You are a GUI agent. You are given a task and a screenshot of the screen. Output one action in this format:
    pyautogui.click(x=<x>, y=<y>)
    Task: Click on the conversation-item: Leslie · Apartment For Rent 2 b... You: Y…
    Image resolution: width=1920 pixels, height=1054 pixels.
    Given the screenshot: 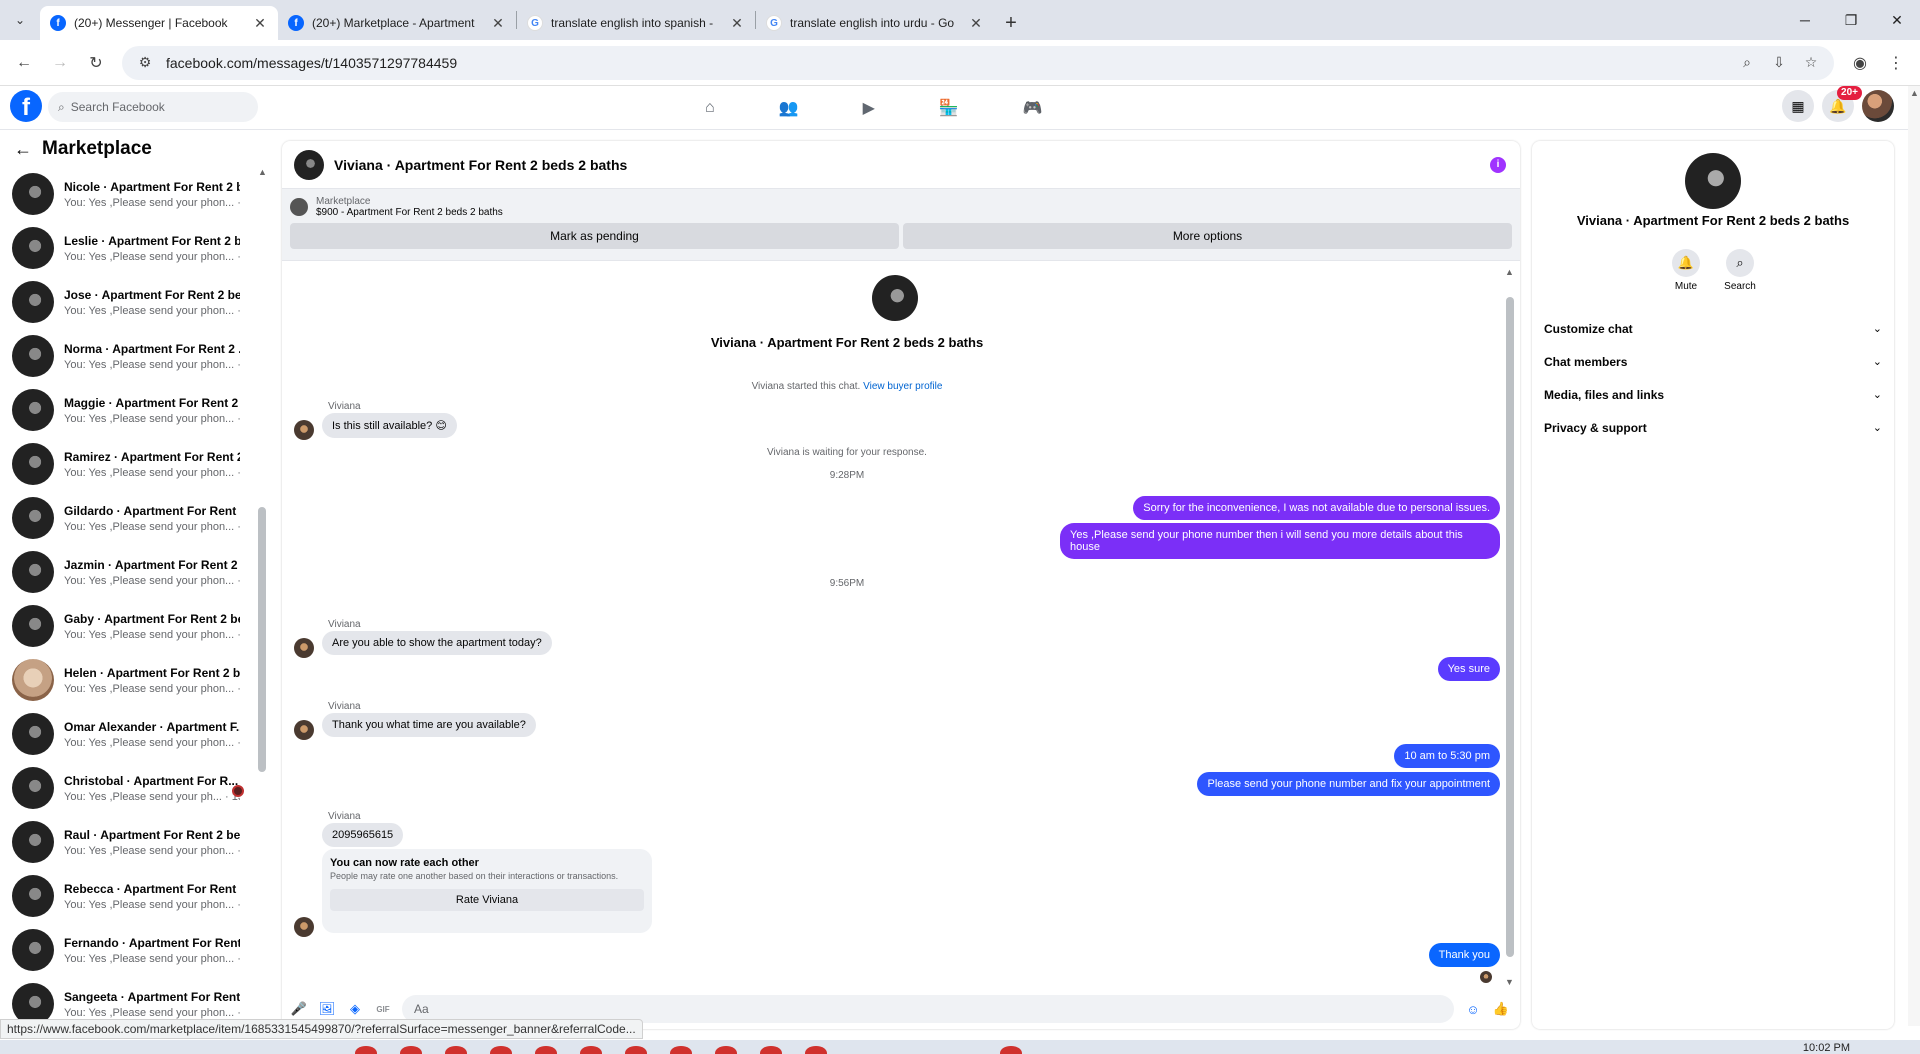 What is the action you would take?
    pyautogui.click(x=135, y=248)
    